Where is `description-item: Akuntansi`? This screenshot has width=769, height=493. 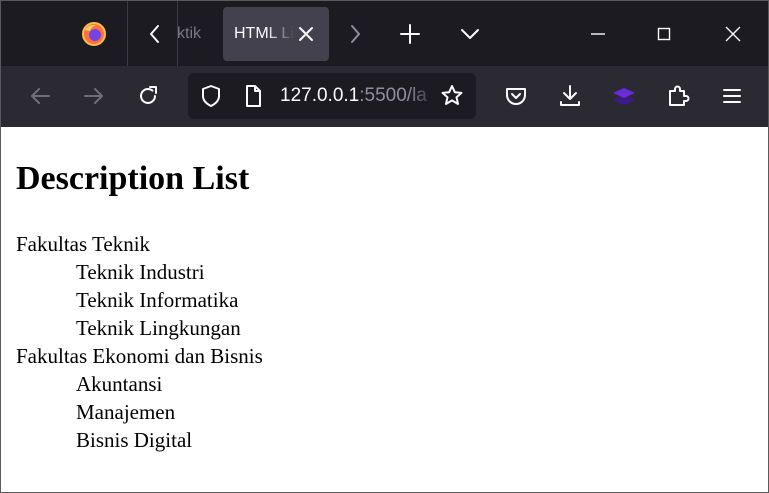
description-item: Akuntansi is located at coordinates (119, 384).